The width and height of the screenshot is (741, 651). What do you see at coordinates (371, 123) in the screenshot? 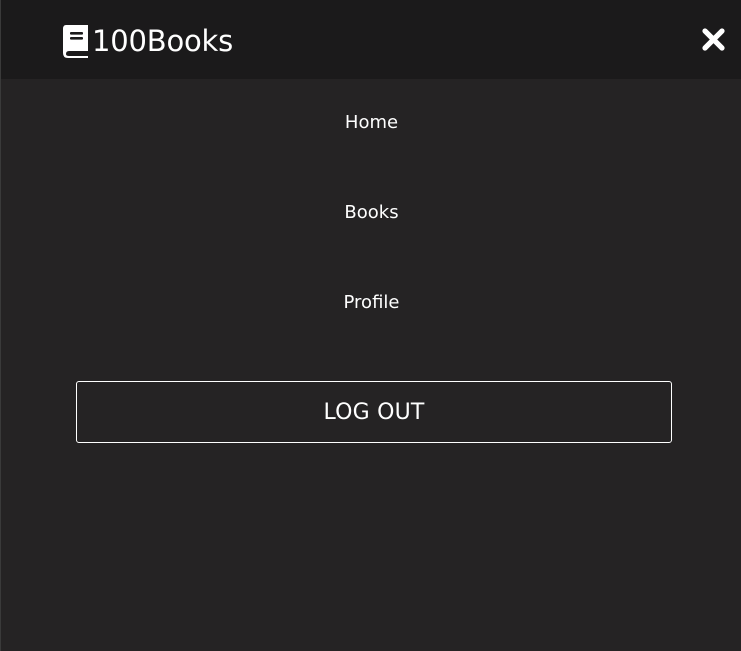
I see `menu-item-home: Home` at bounding box center [371, 123].